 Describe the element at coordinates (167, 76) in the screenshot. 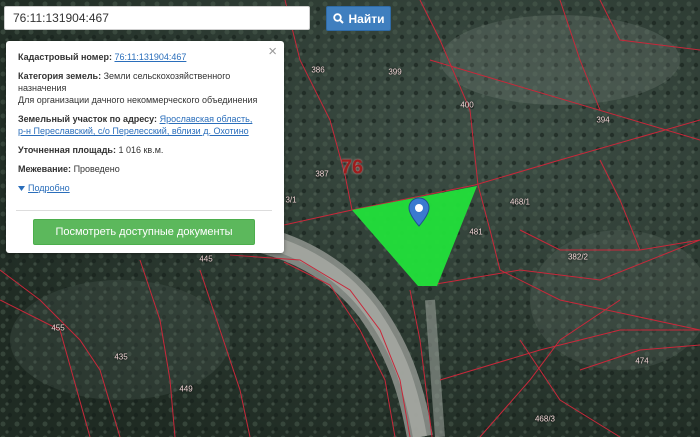

I see `category-value: Земли сельскохозяйственного` at that location.